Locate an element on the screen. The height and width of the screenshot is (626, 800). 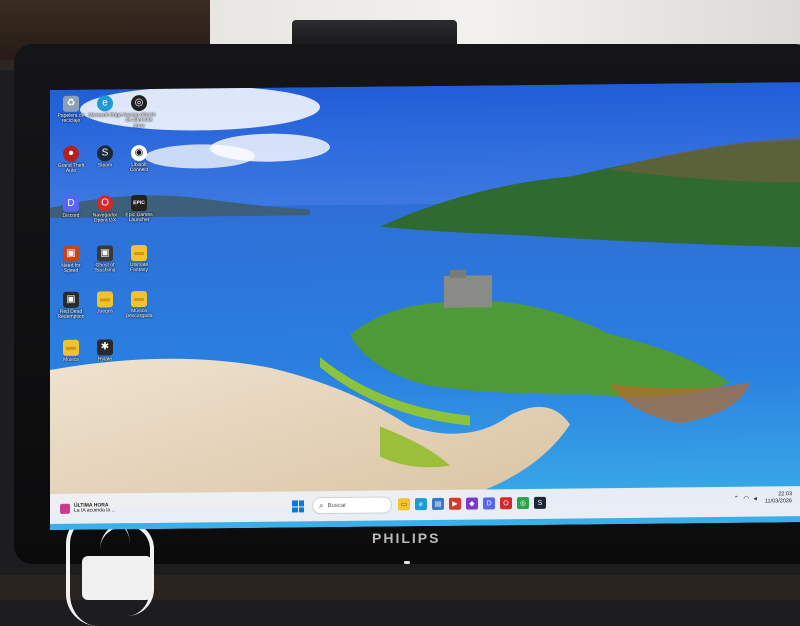
ubisoft-icon: ◉ is located at coordinates (139, 153).